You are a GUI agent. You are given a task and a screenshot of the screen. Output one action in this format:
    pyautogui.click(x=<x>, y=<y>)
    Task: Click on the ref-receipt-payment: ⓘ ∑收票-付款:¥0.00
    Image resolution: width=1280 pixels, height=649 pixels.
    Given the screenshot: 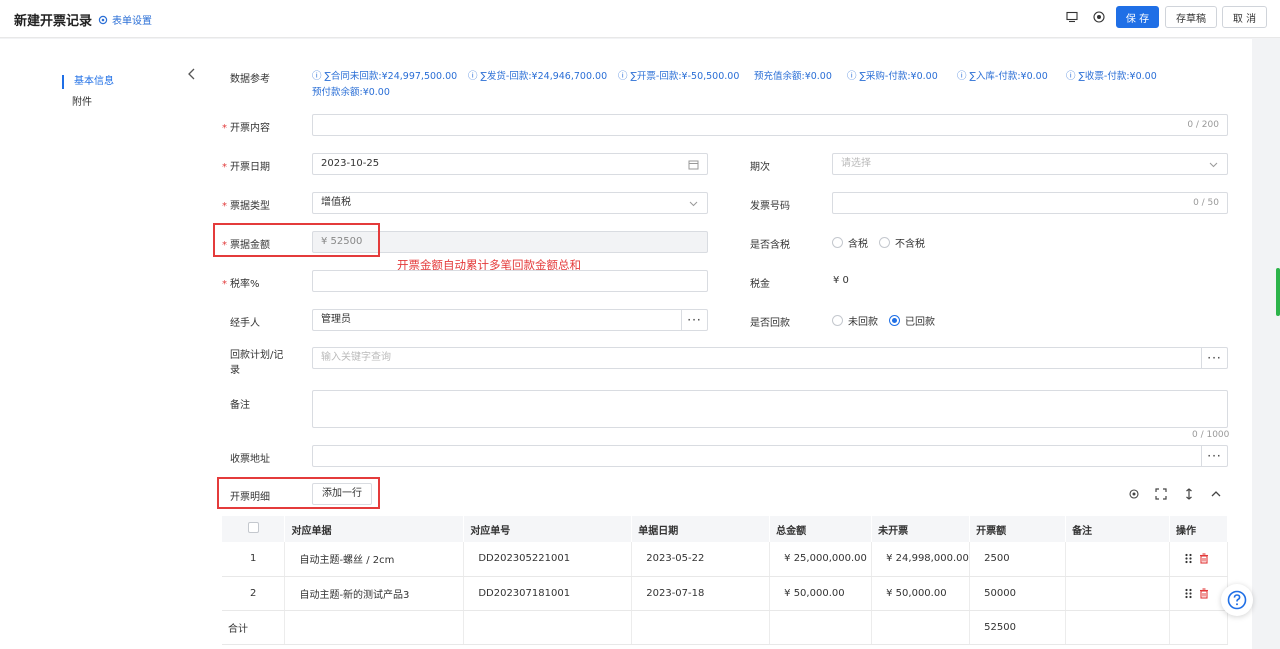 What is the action you would take?
    pyautogui.click(x=1111, y=75)
    